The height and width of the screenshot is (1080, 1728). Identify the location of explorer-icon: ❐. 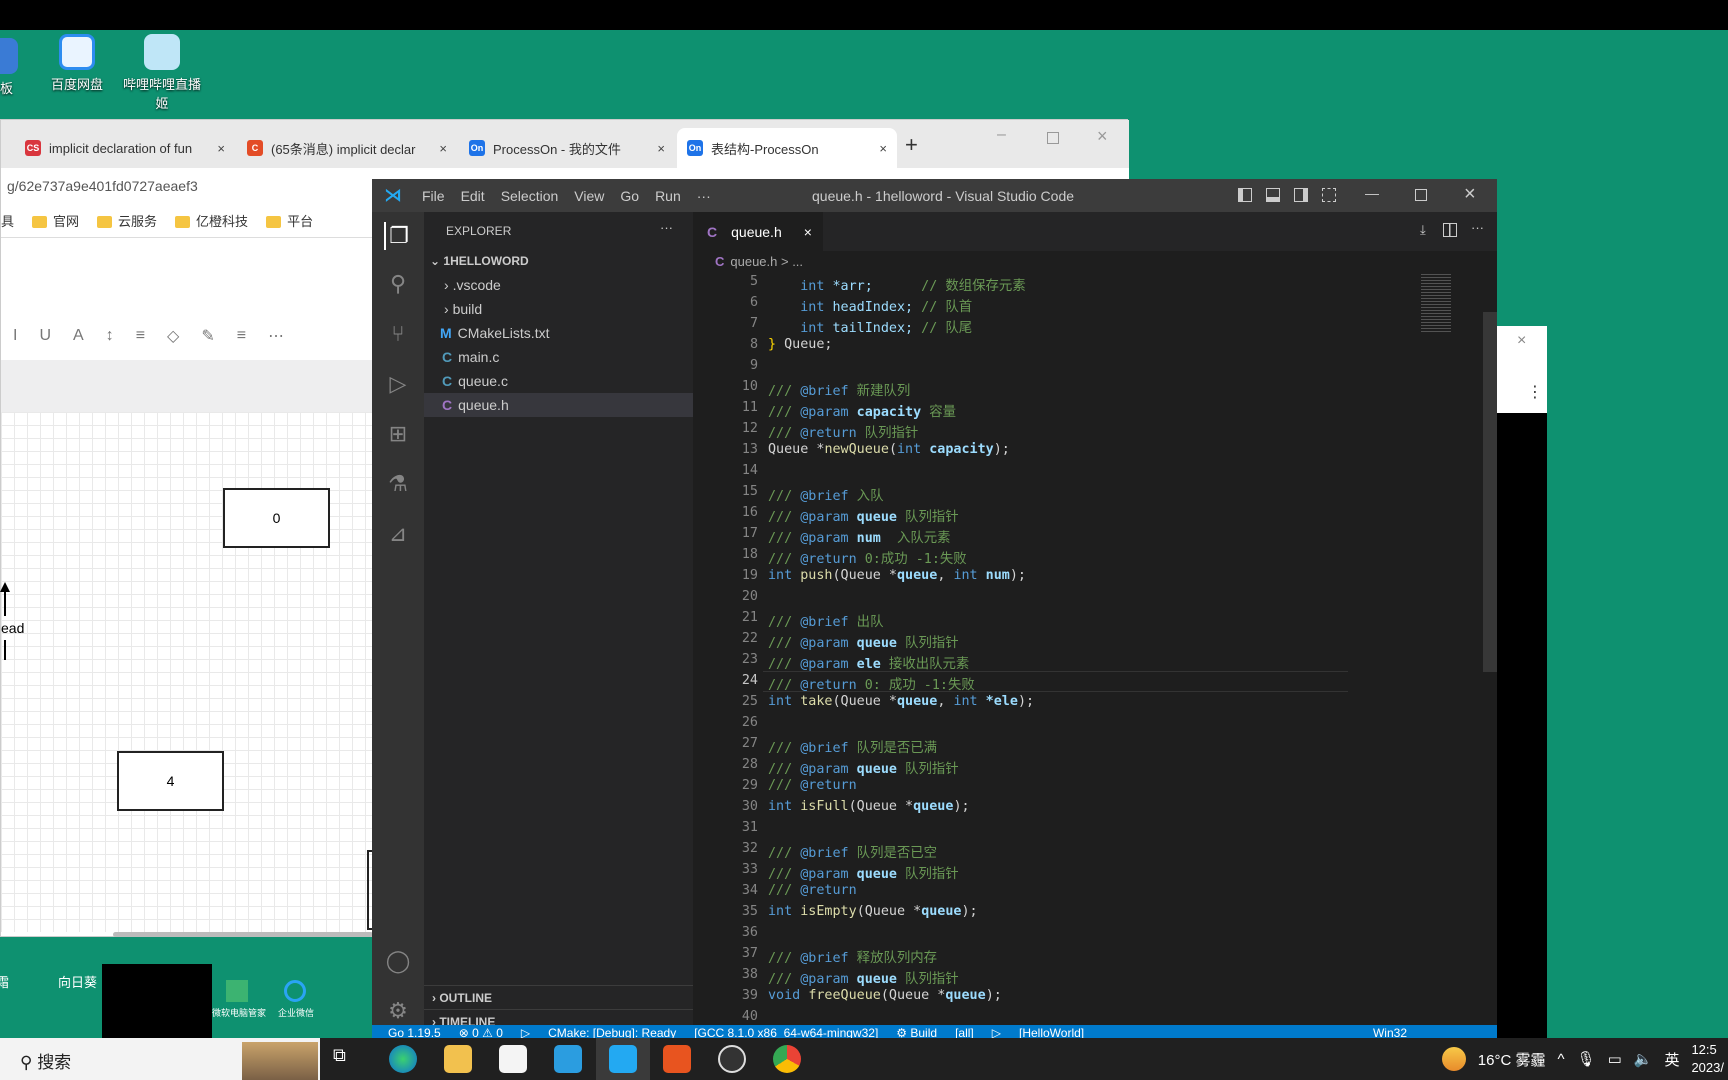
(398, 236).